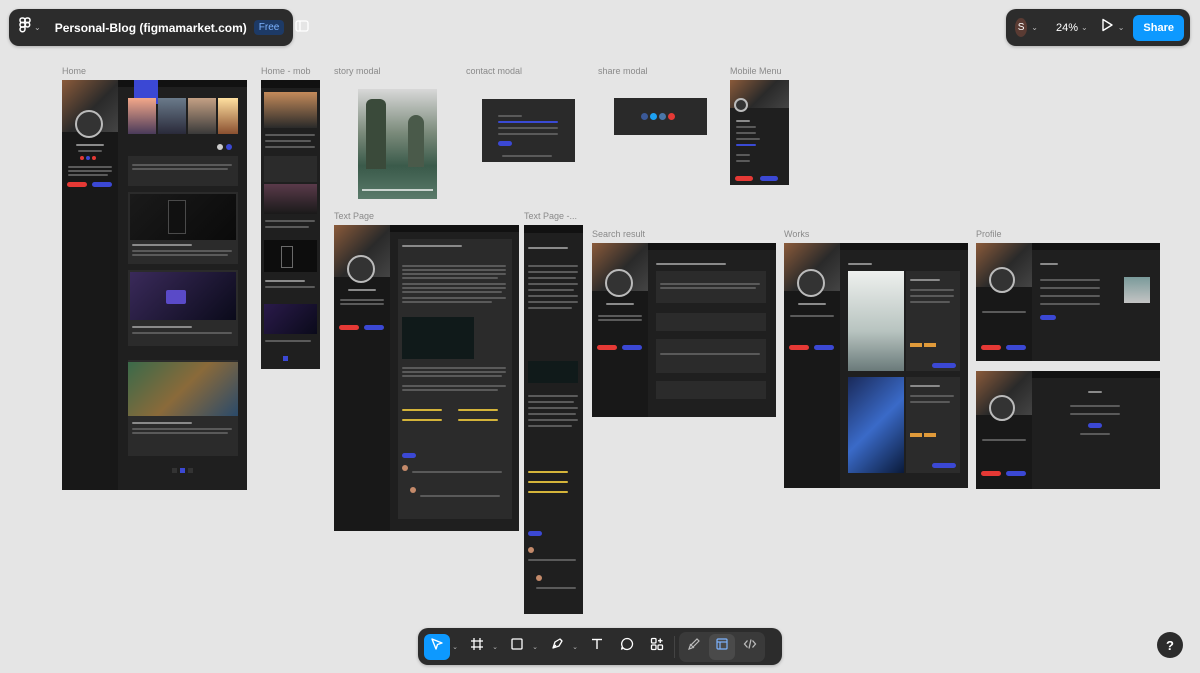 This screenshot has height=673, width=1200. What do you see at coordinates (1098, 27) in the screenshot?
I see `collab-bar: S ⌄ 24% ⌄ ⌄ Share` at bounding box center [1098, 27].